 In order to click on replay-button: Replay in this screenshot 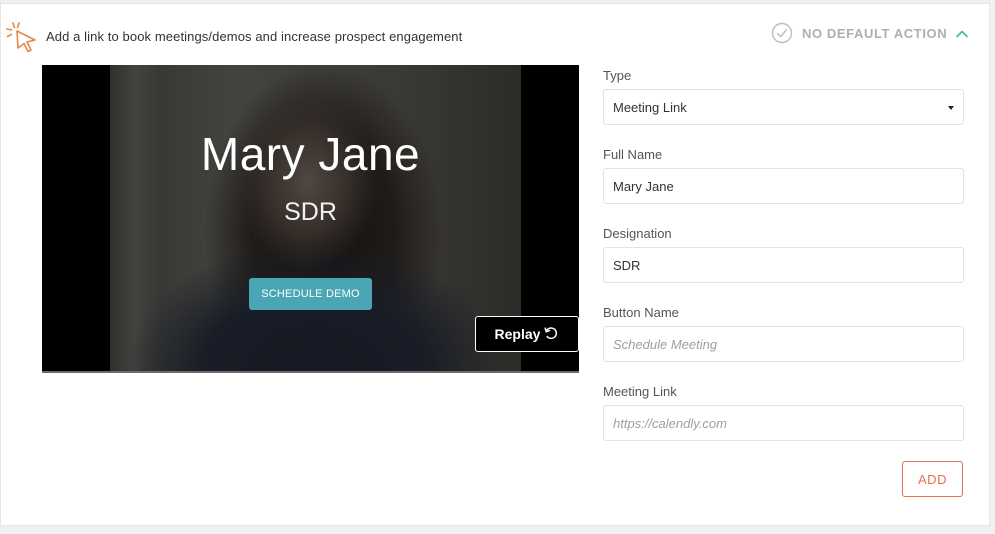, I will do `click(527, 334)`.